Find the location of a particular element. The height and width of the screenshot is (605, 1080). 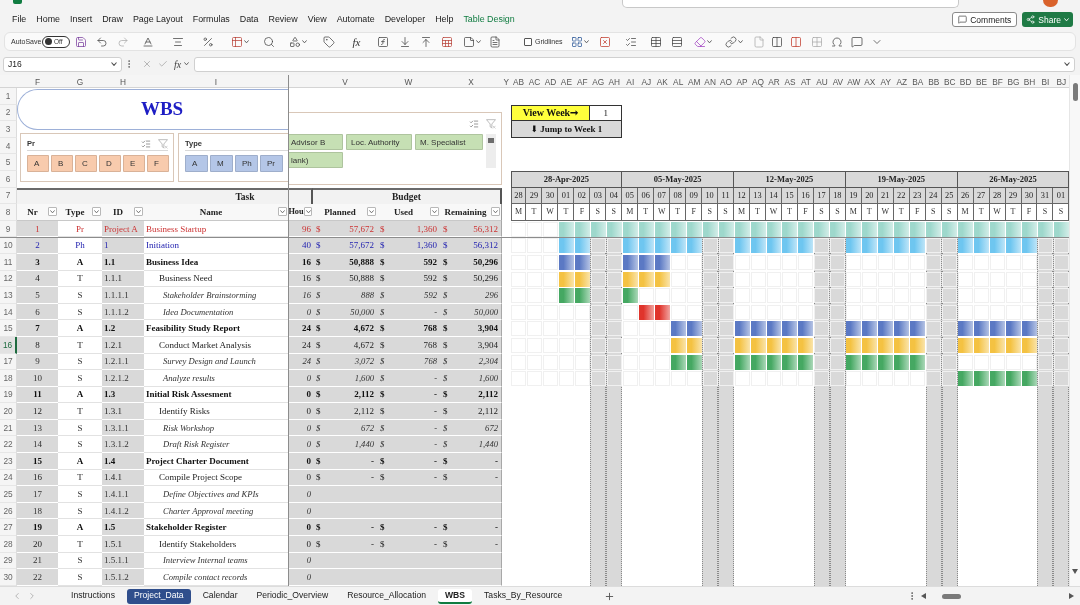

undo-icon is located at coordinates (101, 41).